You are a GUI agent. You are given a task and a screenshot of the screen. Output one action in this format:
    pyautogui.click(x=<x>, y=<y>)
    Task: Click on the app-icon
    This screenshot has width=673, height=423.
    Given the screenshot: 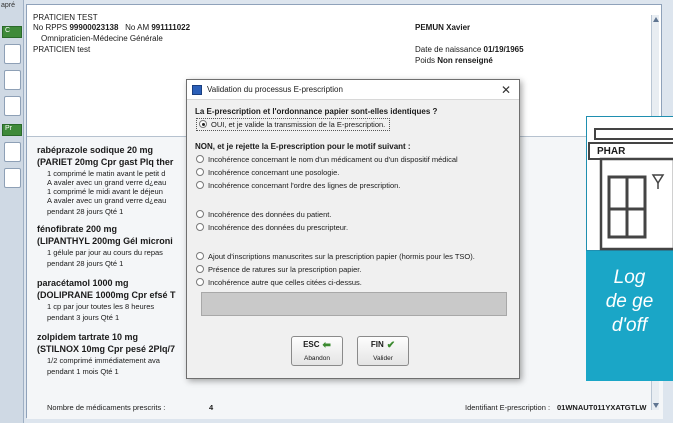 What is the action you would take?
    pyautogui.click(x=197, y=90)
    